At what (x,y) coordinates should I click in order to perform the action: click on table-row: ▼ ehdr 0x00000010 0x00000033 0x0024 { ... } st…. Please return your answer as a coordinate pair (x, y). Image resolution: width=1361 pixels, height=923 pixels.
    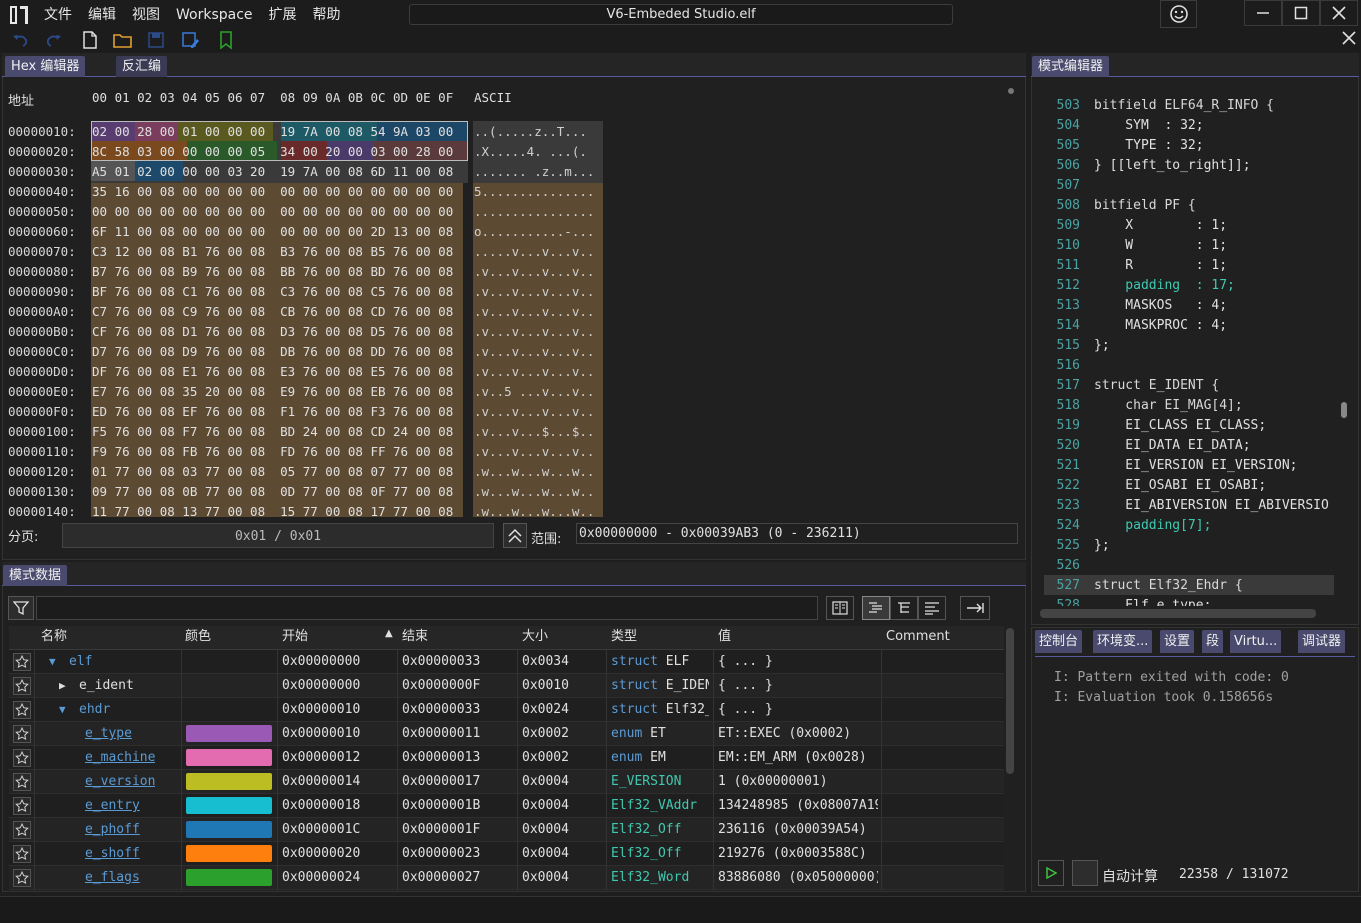
    Looking at the image, I should click on (506, 710).